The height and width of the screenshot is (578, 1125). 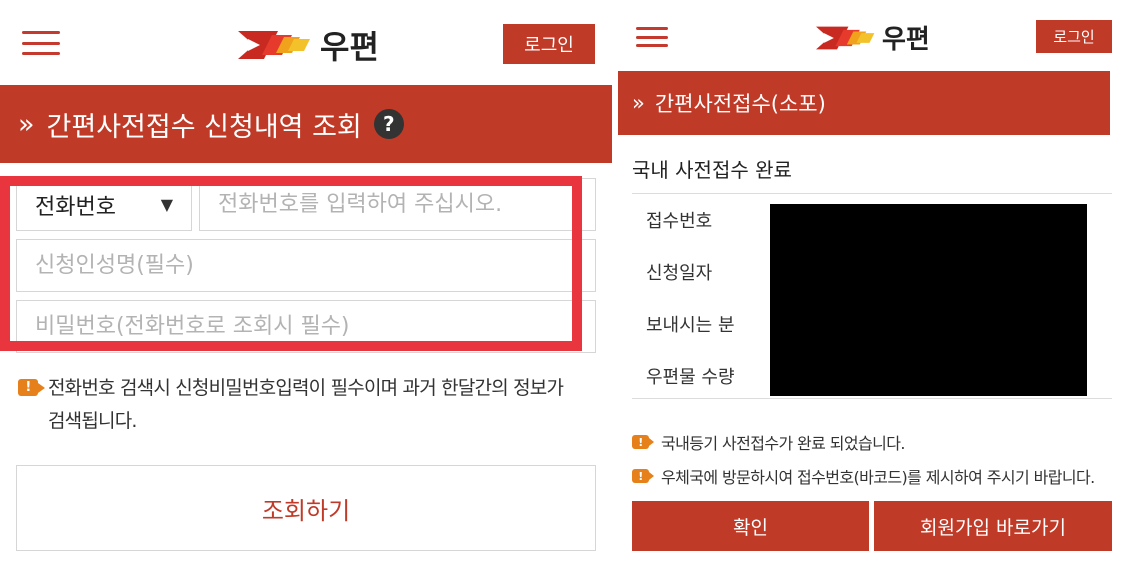 I want to click on page-title: 간편사전접수(소포), so click(x=740, y=104).